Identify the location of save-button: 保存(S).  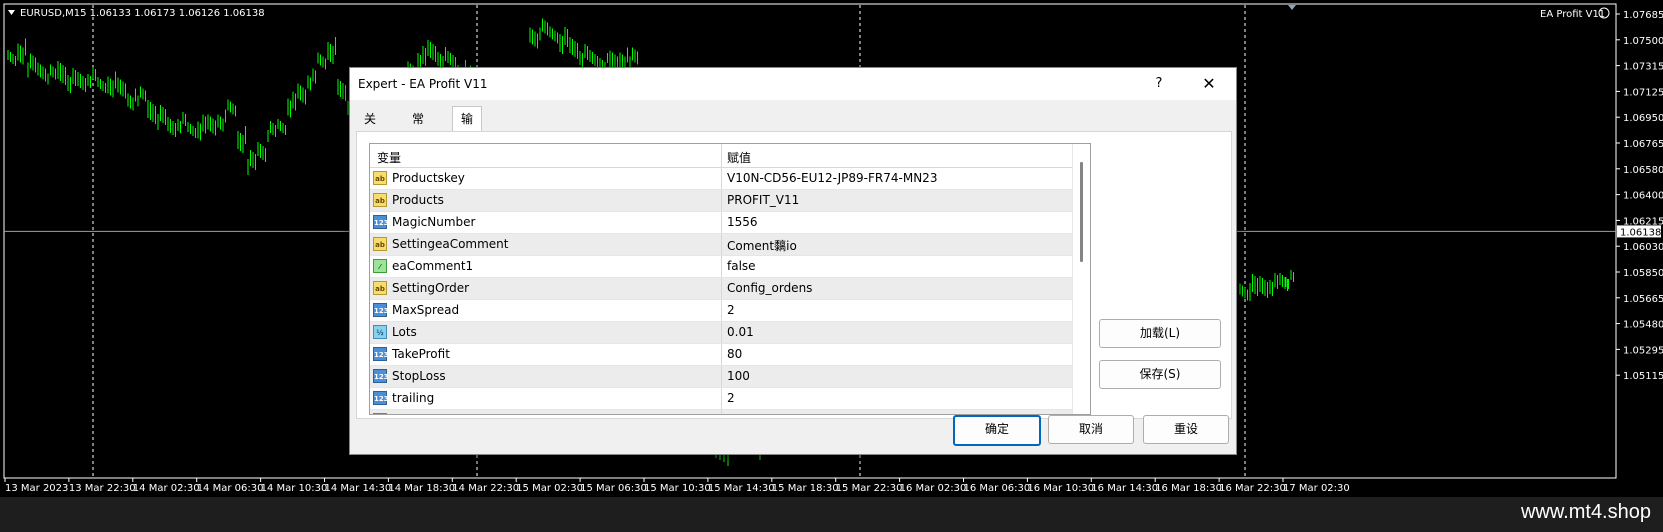
(1160, 374).